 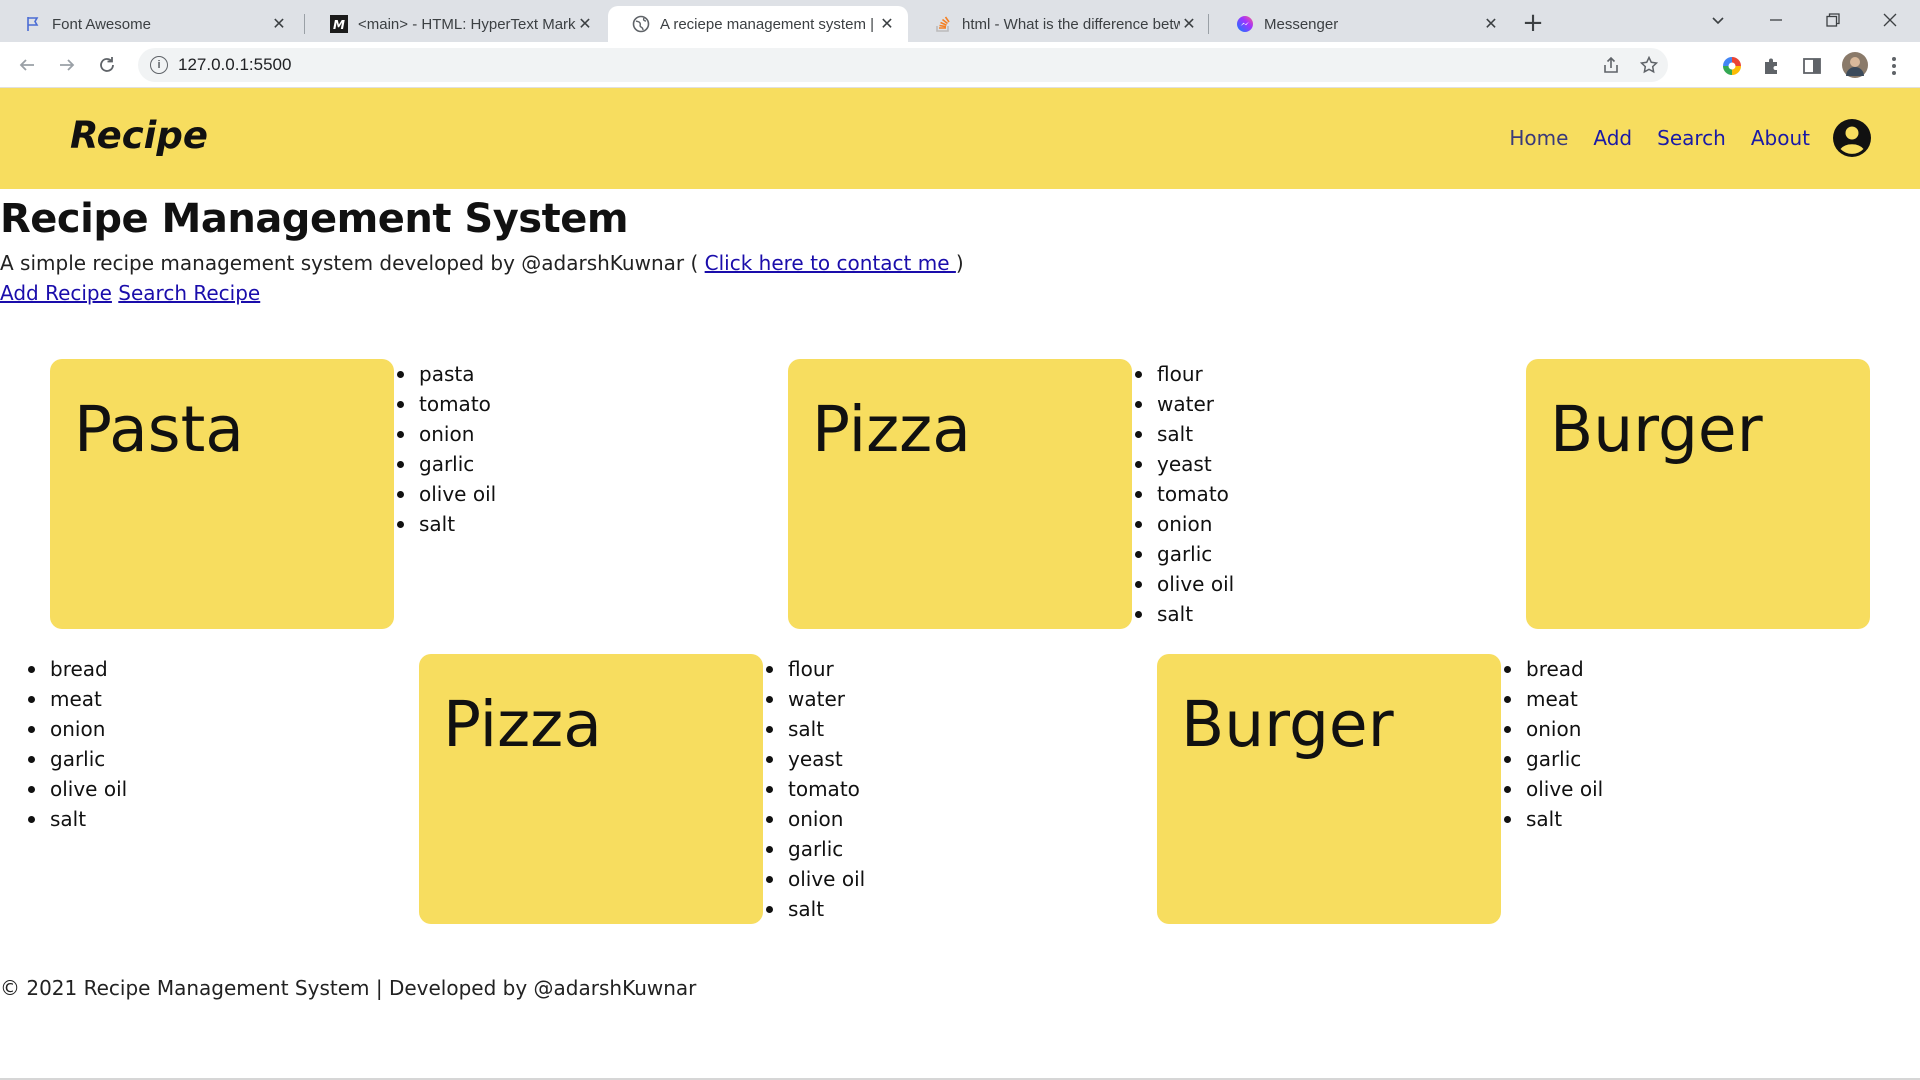 I want to click on tab-search-icon, so click(x=1718, y=20).